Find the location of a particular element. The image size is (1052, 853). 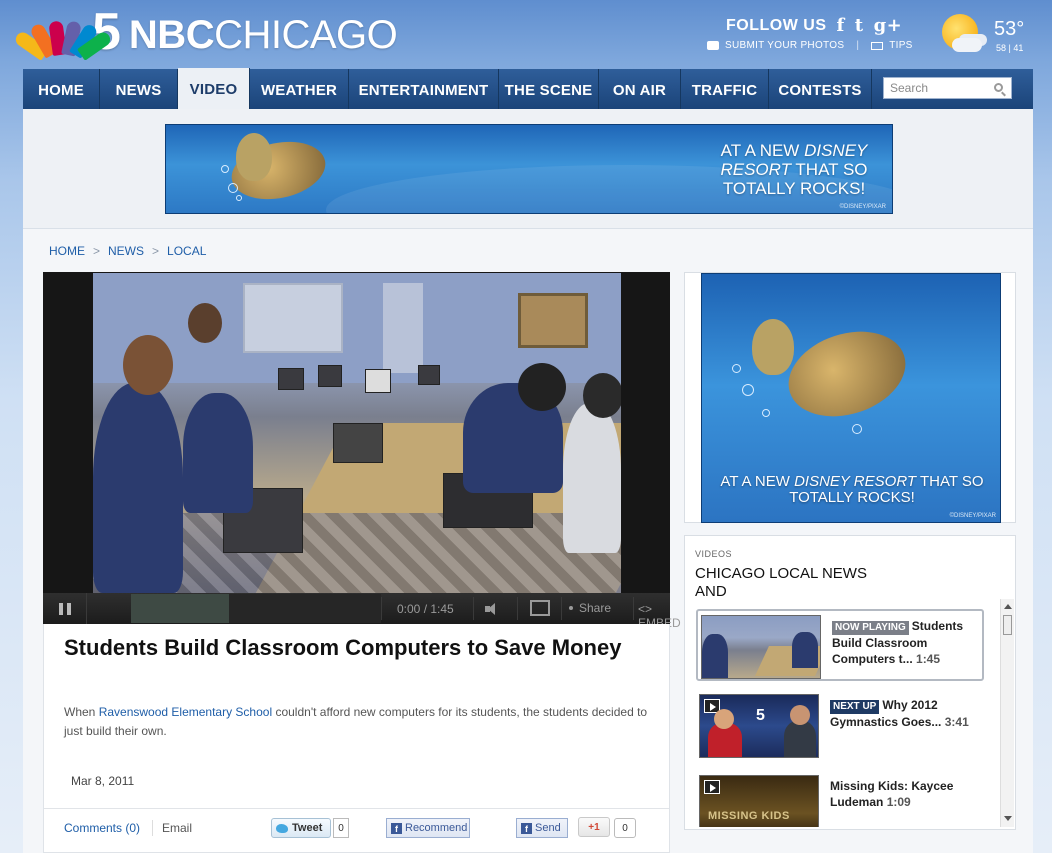

search-input: Search is located at coordinates (947, 88).